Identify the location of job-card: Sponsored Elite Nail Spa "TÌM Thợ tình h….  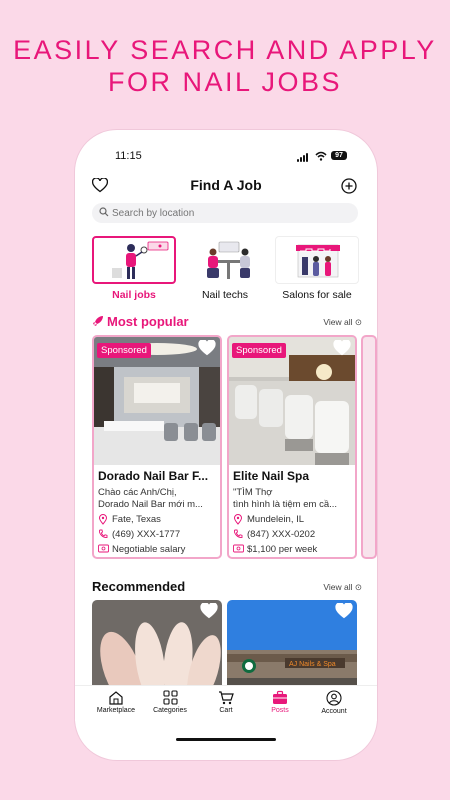
(292, 447).